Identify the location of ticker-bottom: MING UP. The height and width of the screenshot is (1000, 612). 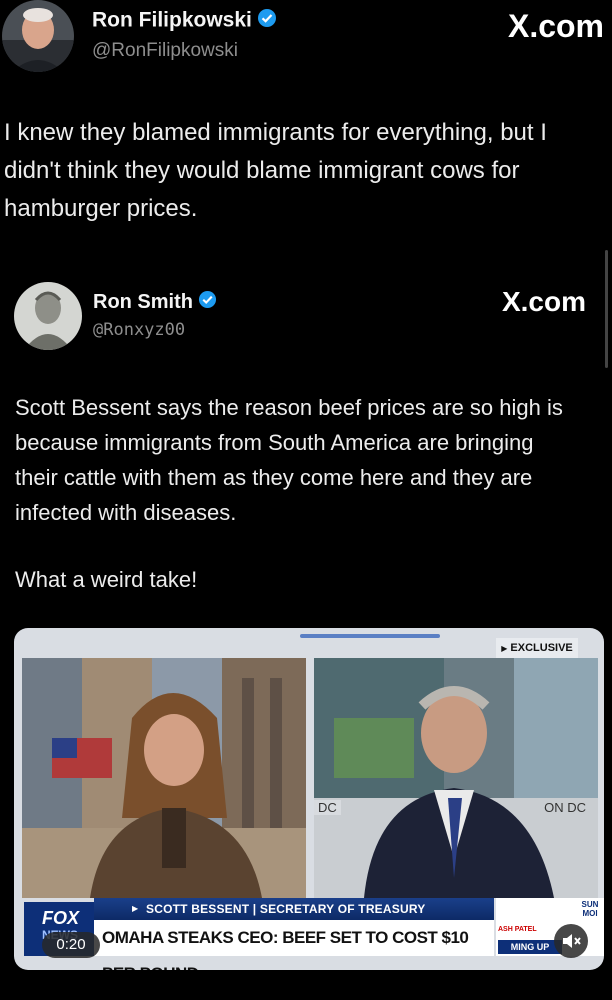
(530, 947).